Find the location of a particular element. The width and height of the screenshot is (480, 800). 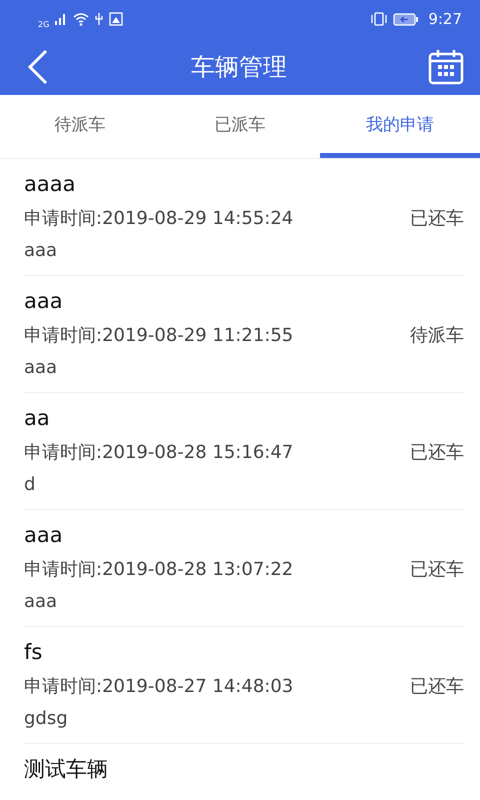

clock: 9:27 is located at coordinates (445, 19).